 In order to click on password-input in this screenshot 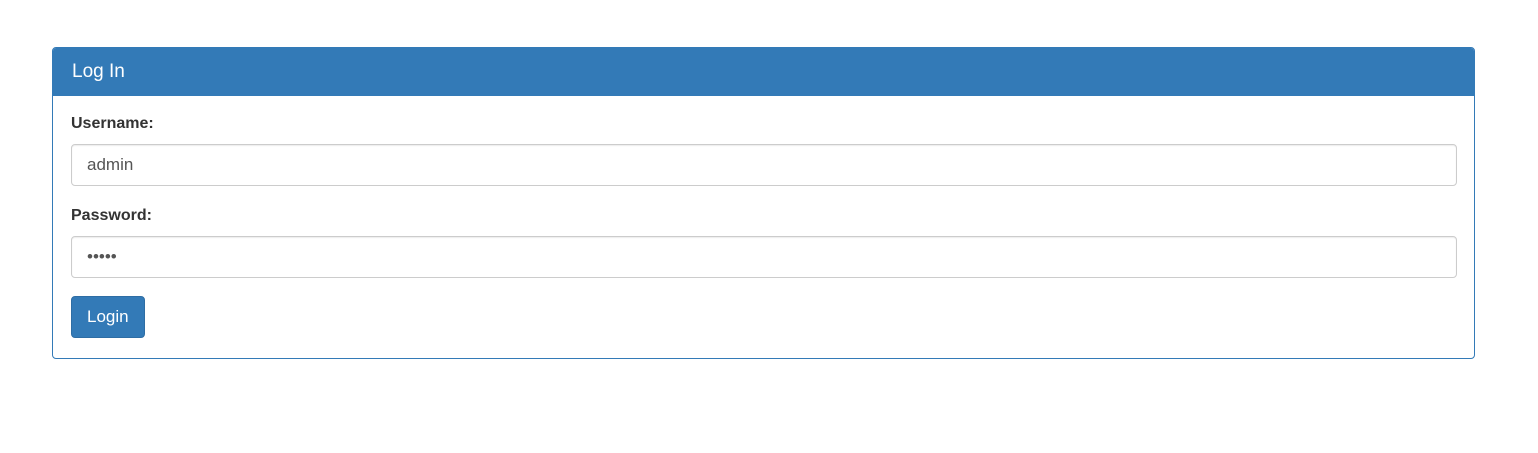, I will do `click(764, 257)`.